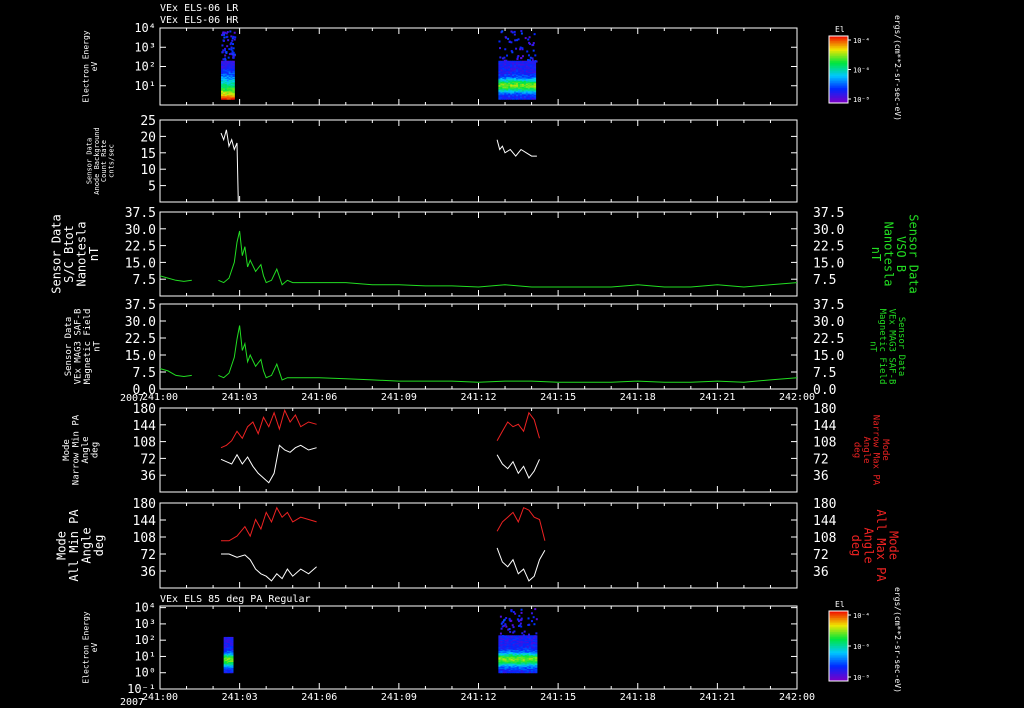  What do you see at coordinates (140, 247) in the screenshot?
I see `y-tick-label: 22.5` at bounding box center [140, 247].